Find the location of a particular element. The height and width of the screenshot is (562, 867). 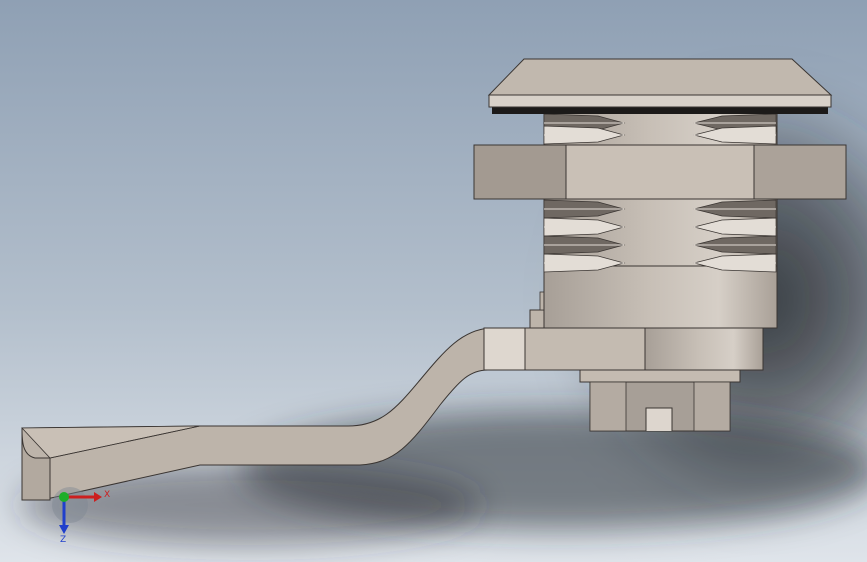

x-axis-label: X is located at coordinates (107, 495).